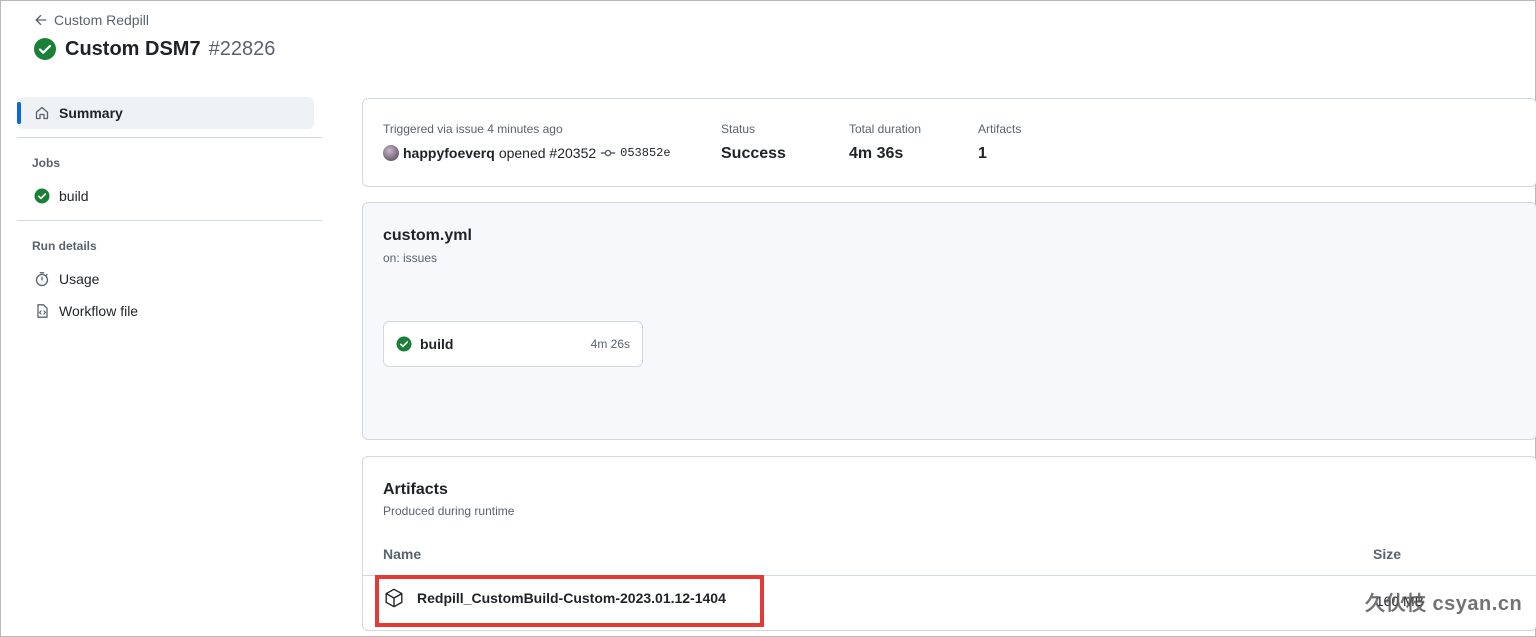  What do you see at coordinates (42, 279) in the screenshot?
I see `stopwatch-icon` at bounding box center [42, 279].